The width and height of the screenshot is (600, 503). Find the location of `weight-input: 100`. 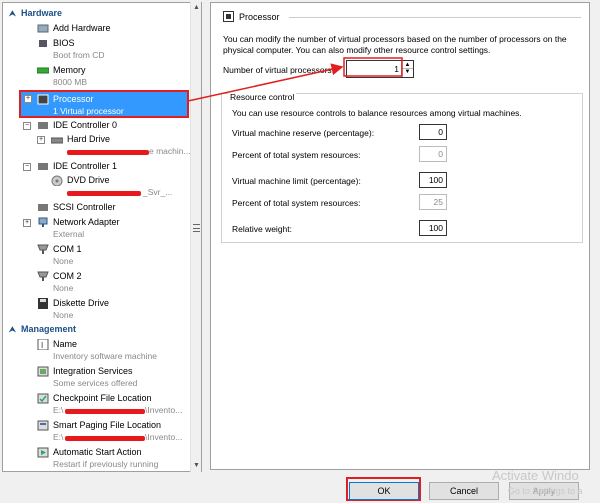

weight-input: 100 is located at coordinates (433, 228).